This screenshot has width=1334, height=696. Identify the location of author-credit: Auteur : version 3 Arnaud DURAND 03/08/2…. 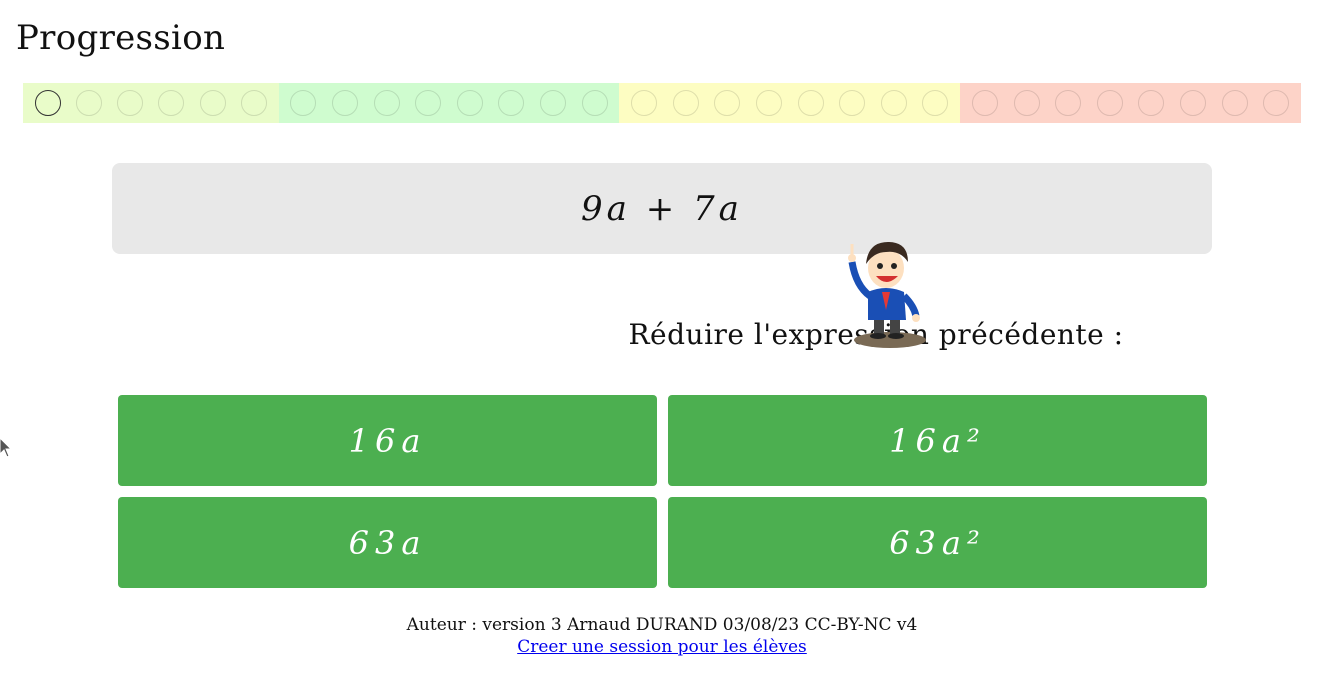
(662, 625).